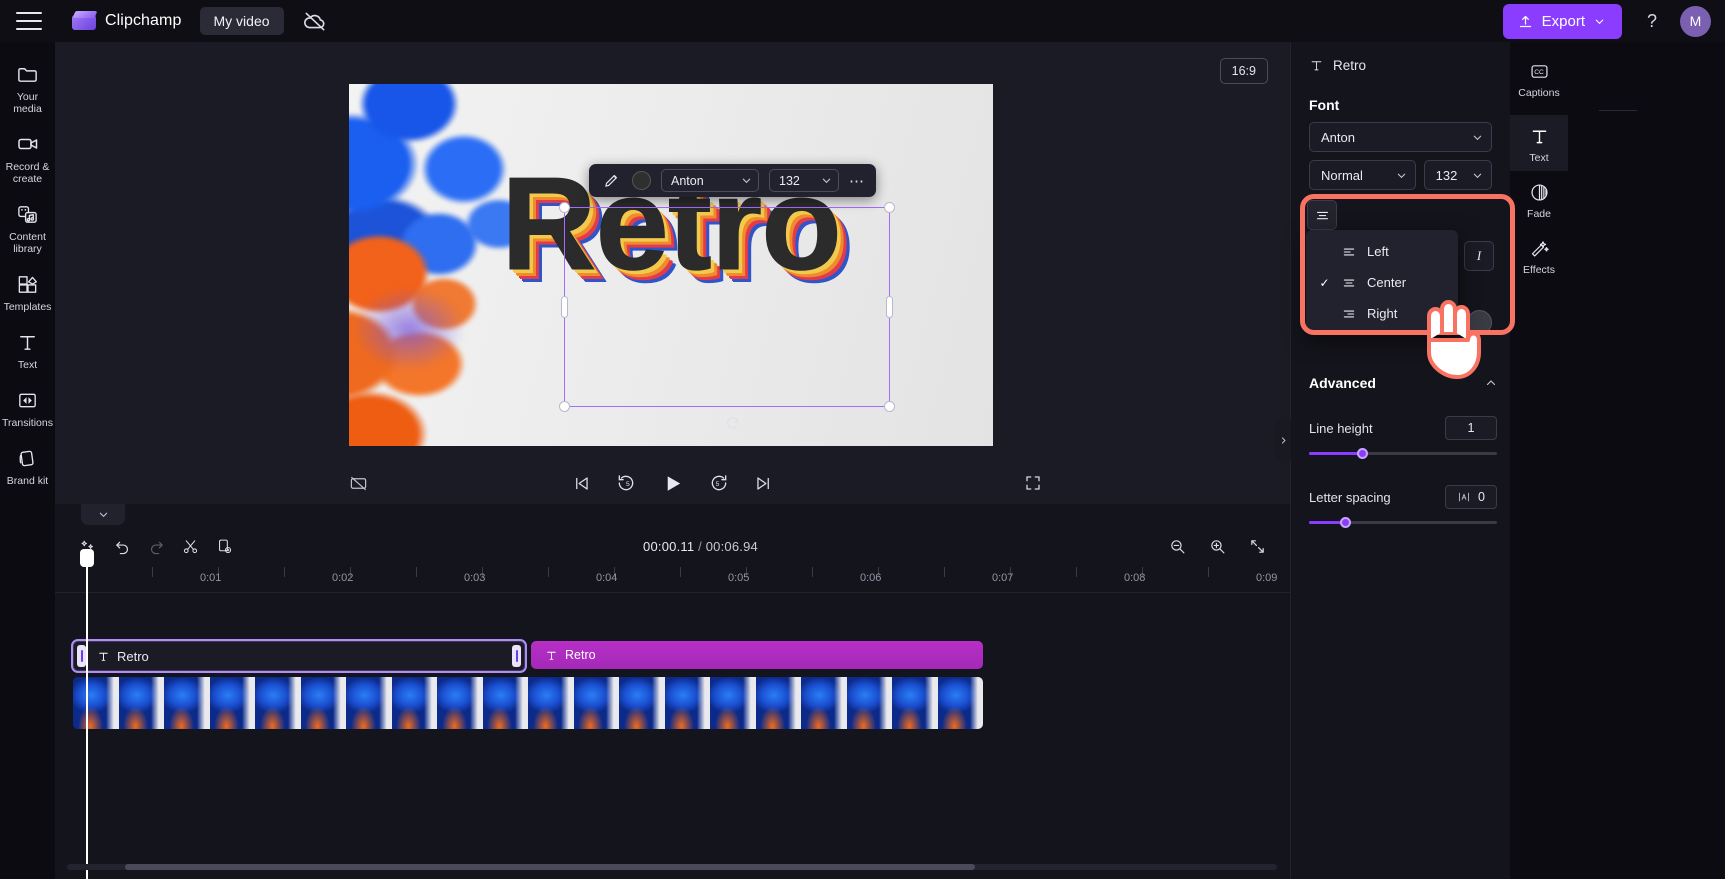 This screenshot has width=1725, height=879. What do you see at coordinates (862, 21) in the screenshot?
I see `top-bar: Clipchamp My video Export ? M` at bounding box center [862, 21].